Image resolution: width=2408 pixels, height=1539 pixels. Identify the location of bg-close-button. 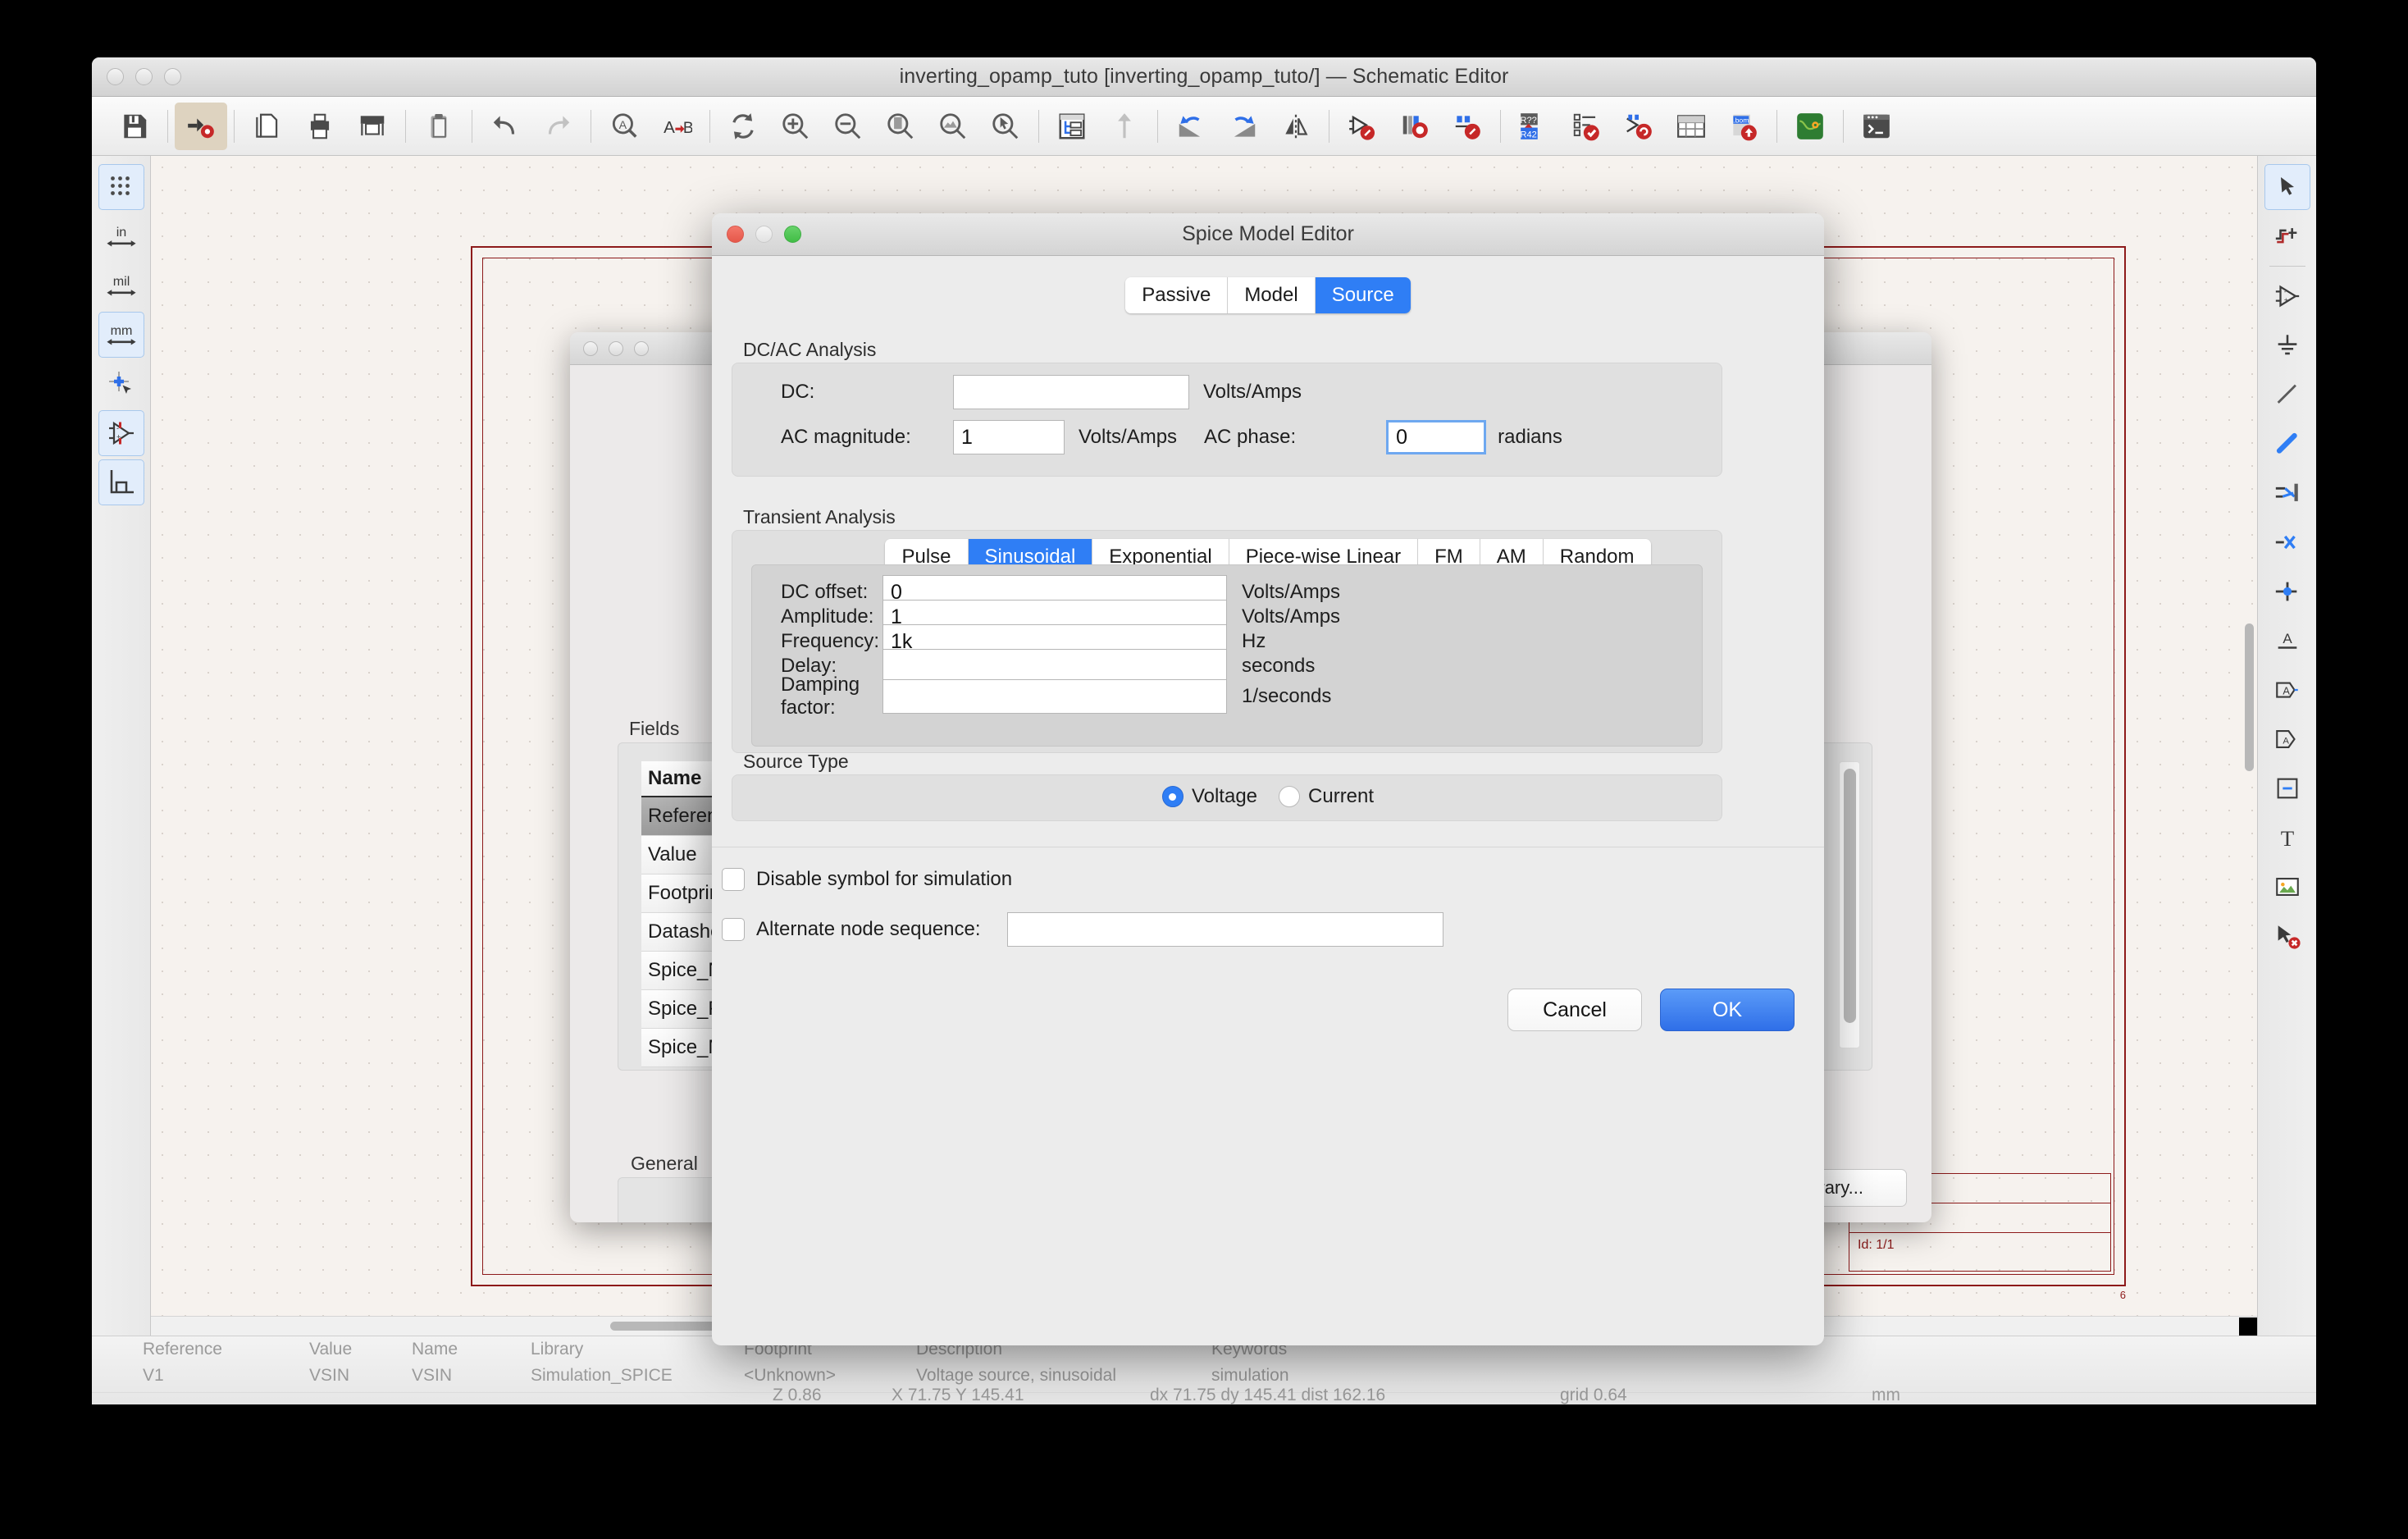
(590, 348).